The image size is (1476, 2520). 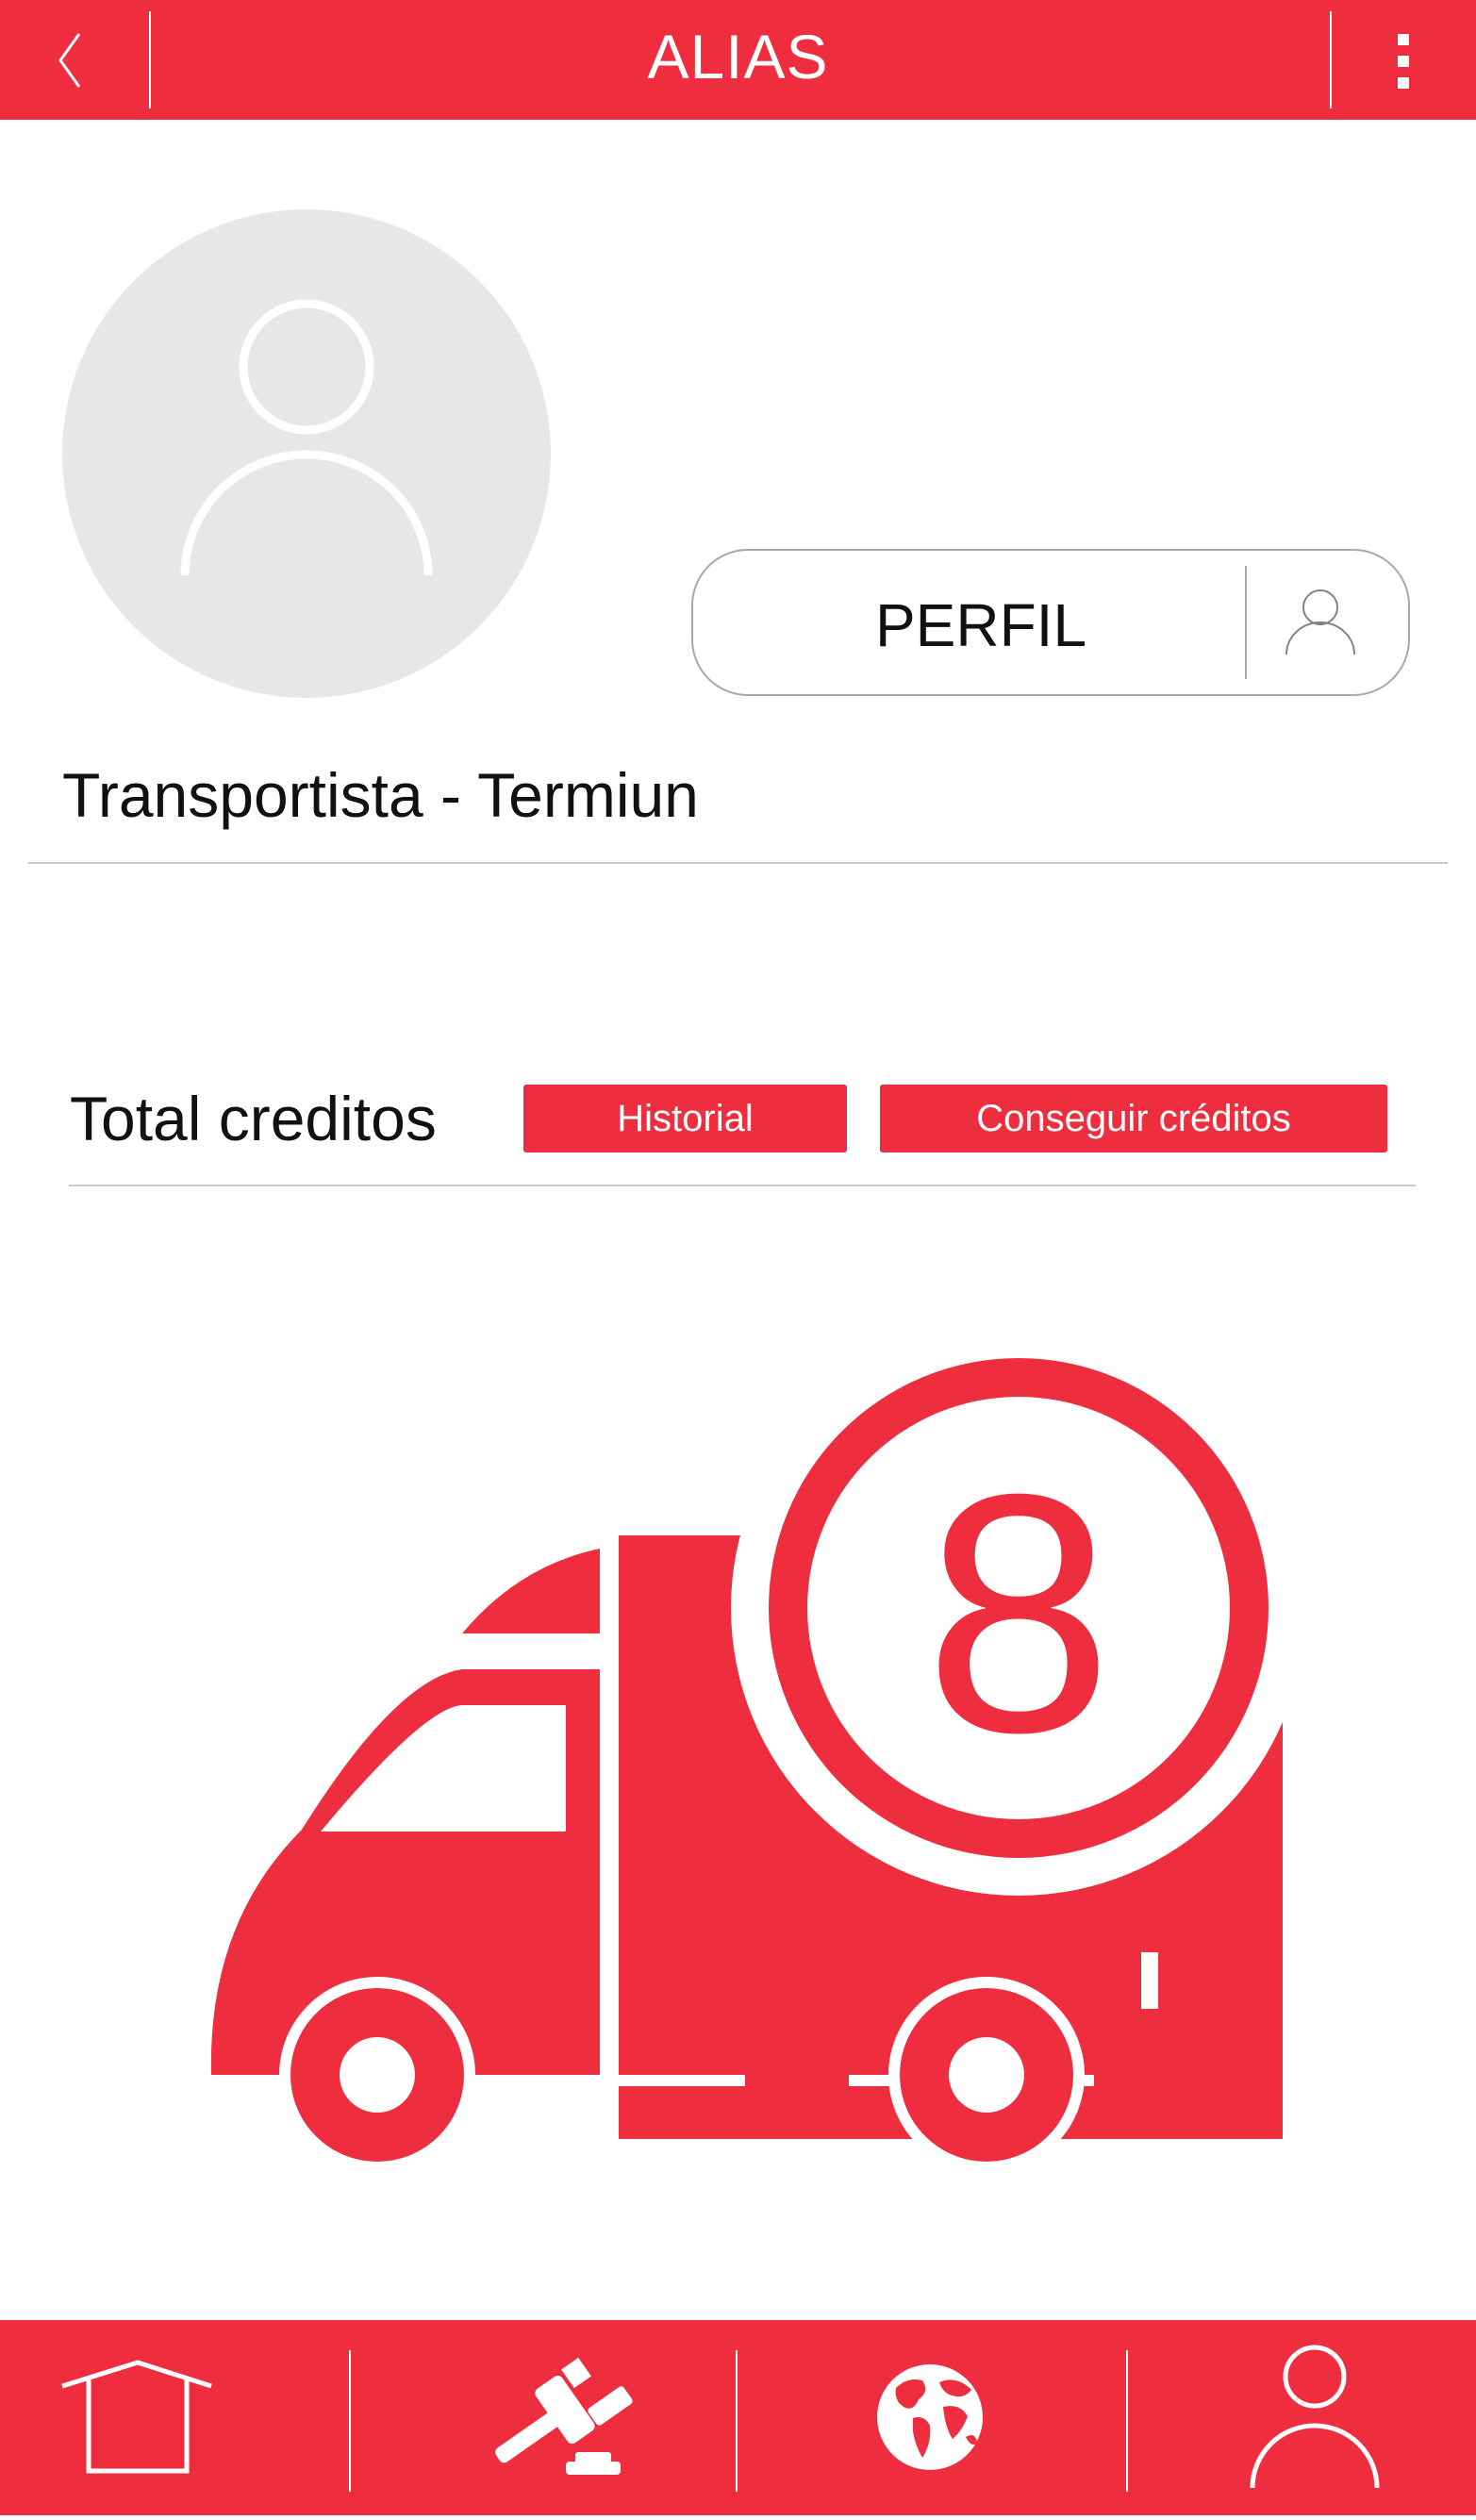 What do you see at coordinates (254, 1118) in the screenshot?
I see `total-credits-label: Total creditos` at bounding box center [254, 1118].